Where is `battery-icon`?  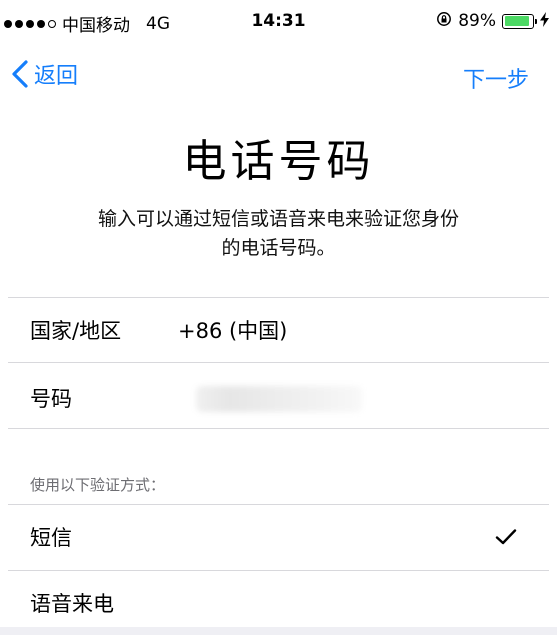 battery-icon is located at coordinates (519, 21).